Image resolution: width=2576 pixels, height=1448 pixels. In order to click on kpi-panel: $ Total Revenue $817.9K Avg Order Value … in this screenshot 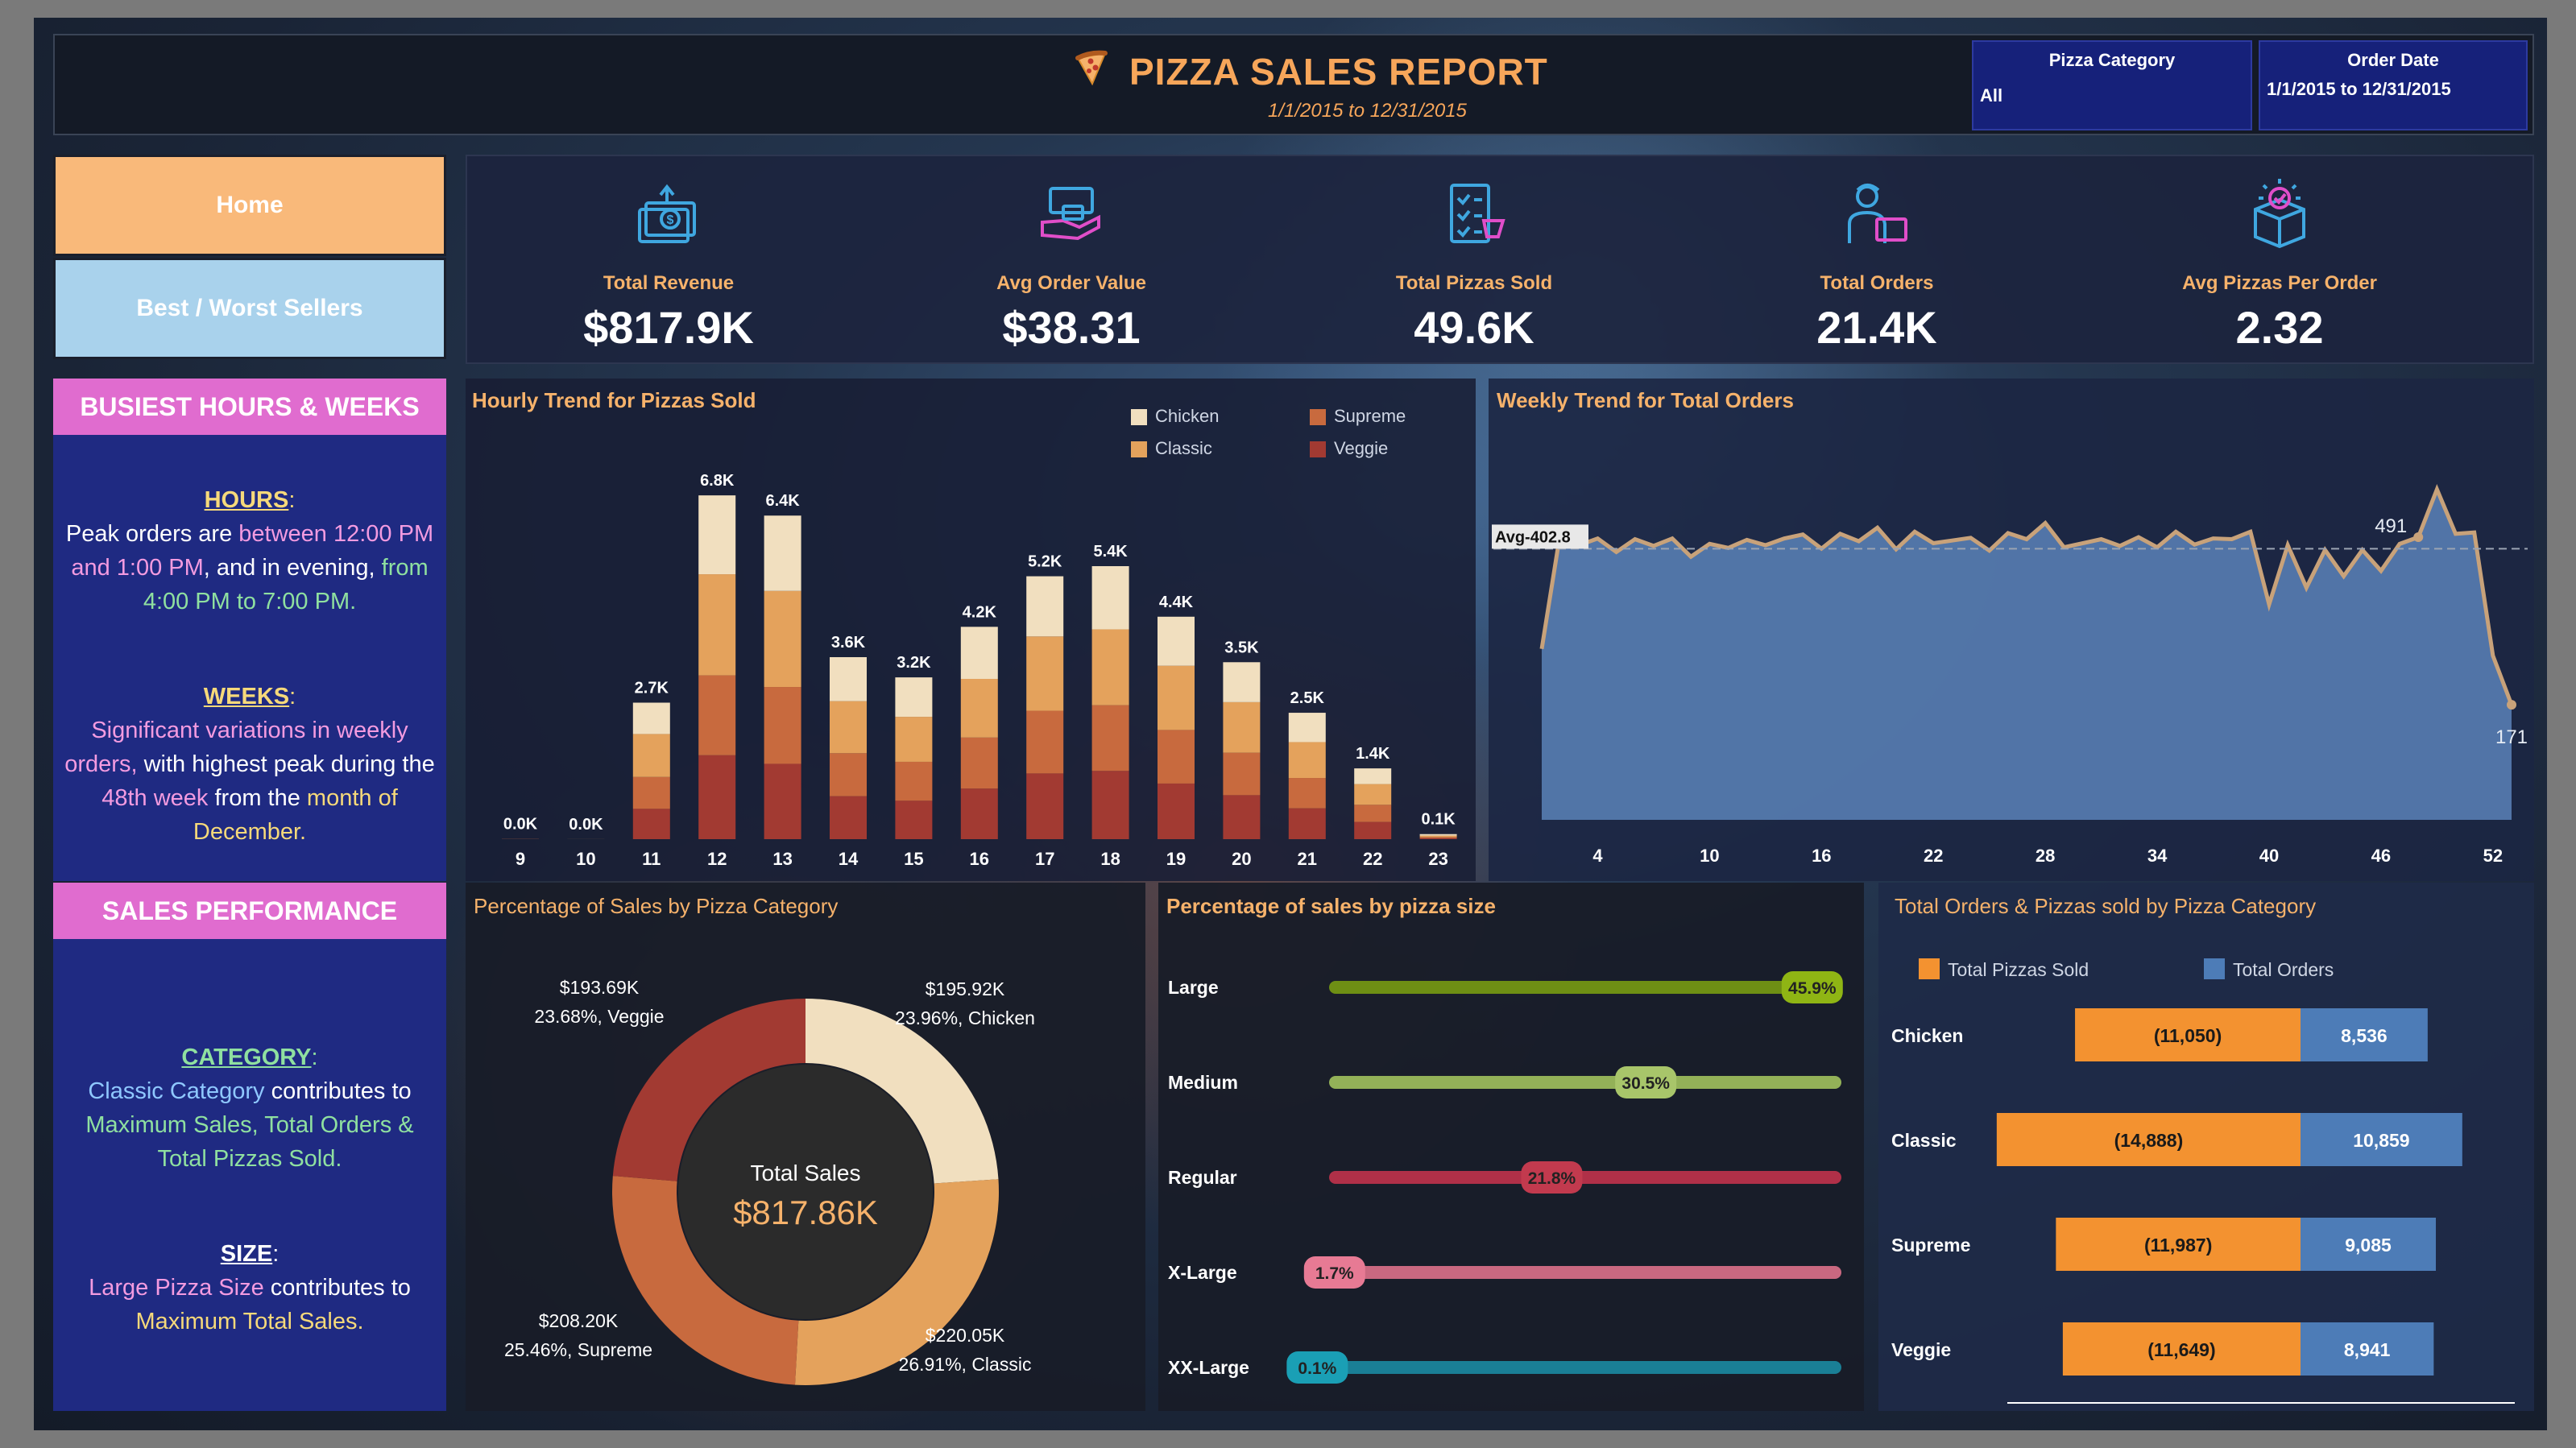, I will do `click(1500, 259)`.